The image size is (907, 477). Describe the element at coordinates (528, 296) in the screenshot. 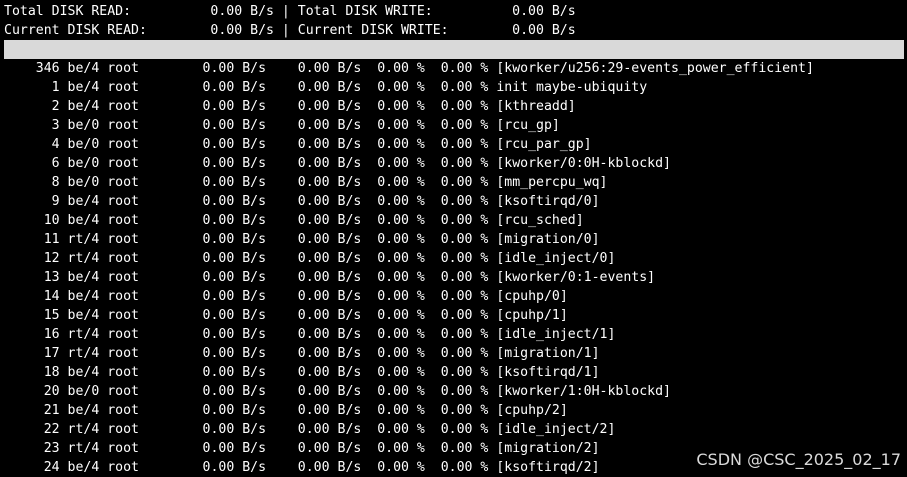

I see `process-command: [cpuhp/0]` at that location.